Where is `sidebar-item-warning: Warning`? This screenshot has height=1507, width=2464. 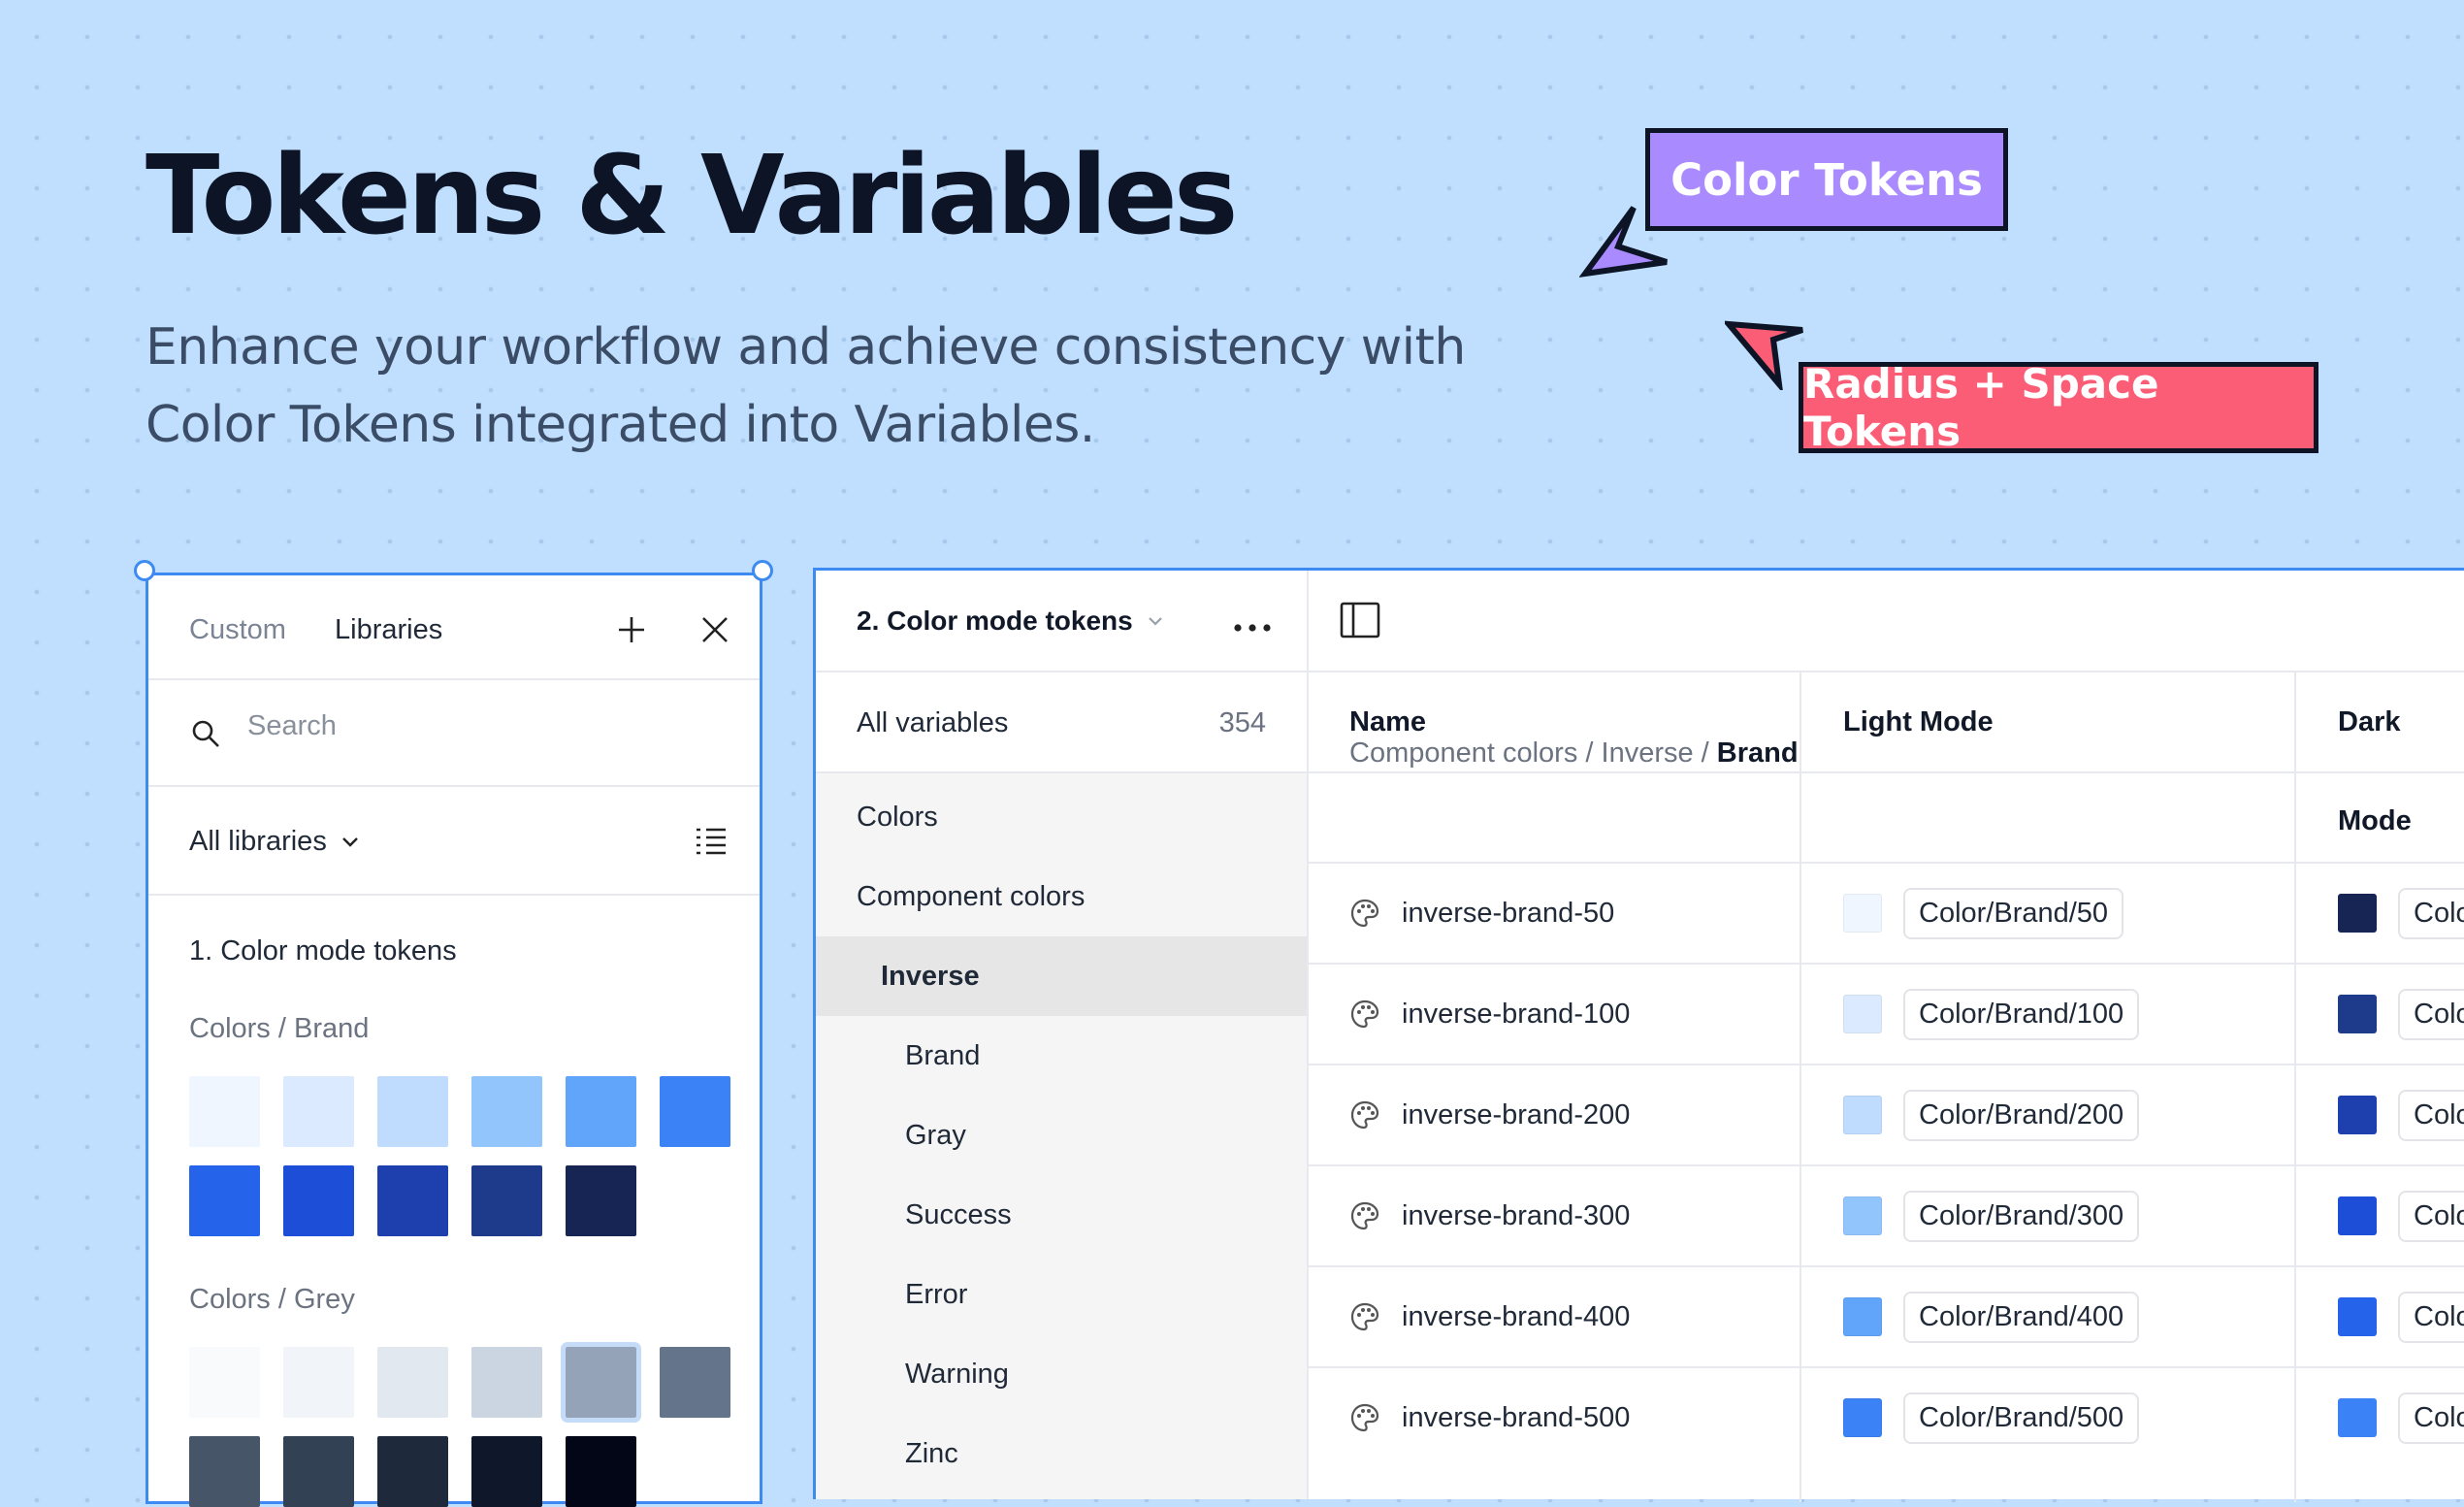
sidebar-item-warning: Warning is located at coordinates (1061, 1374).